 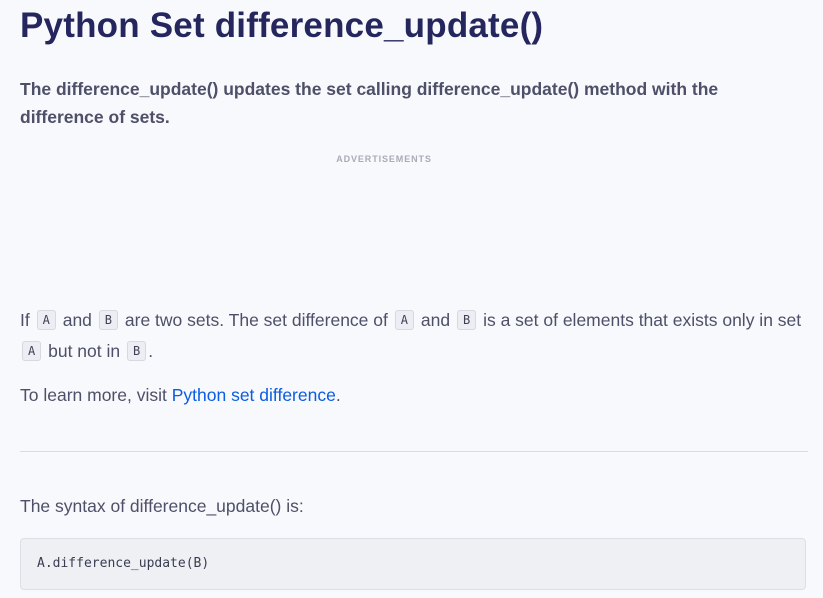 I want to click on syntax-code-block: A.difference_update(B), so click(x=413, y=564).